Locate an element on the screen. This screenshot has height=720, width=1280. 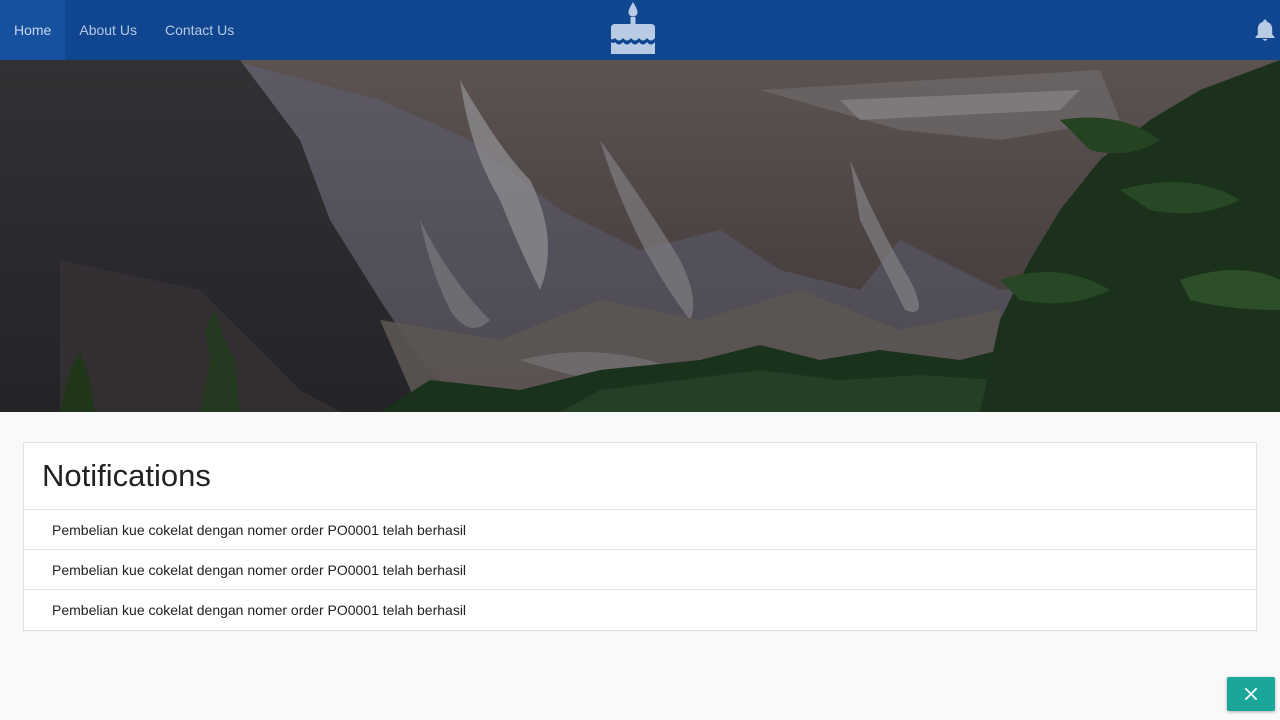
nav-item-contact-us: Contact Us is located at coordinates (199, 30).